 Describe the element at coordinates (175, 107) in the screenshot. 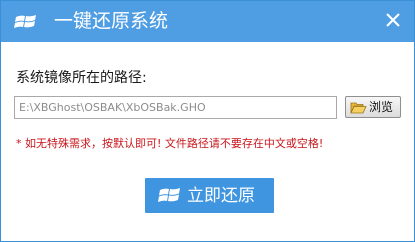

I see `path-input` at that location.